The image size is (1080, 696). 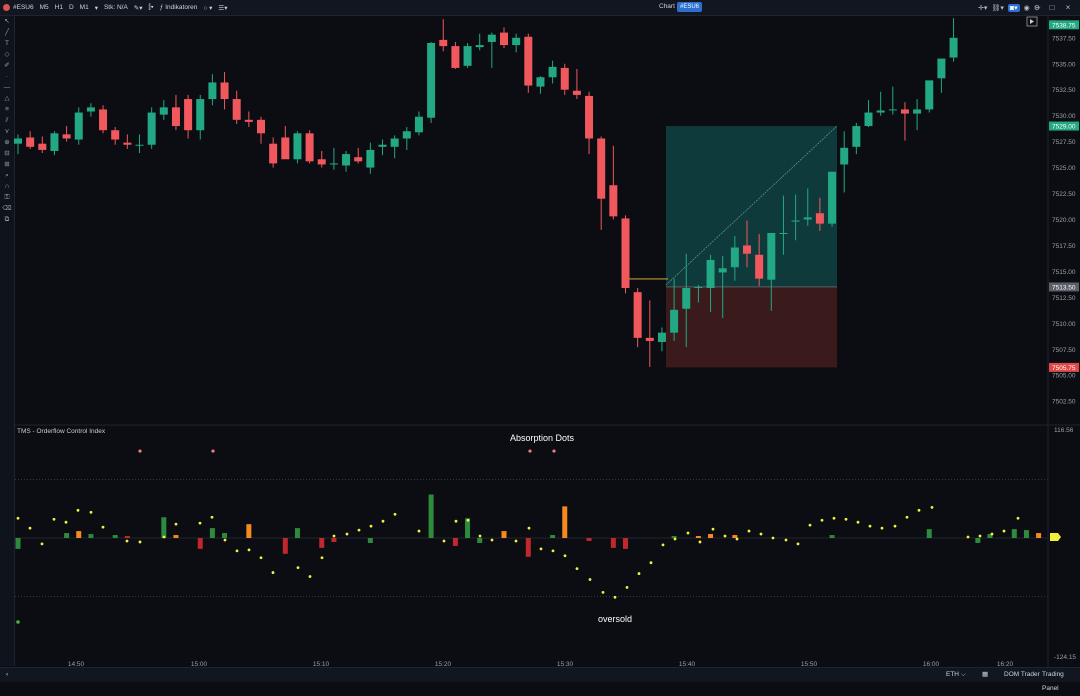 I want to click on link-icon: ⛓▾, so click(x=997, y=8).